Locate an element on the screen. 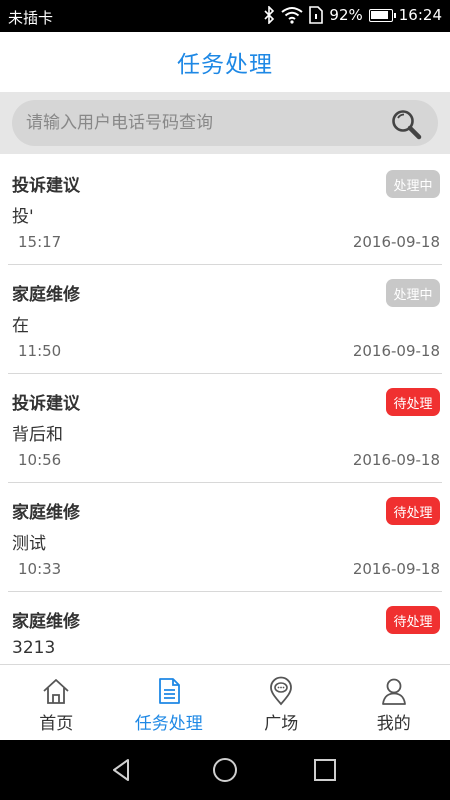 The image size is (450, 800). task-item: 家庭维修 处理中 在 11:50 2016-09-18 is located at coordinates (225, 319).